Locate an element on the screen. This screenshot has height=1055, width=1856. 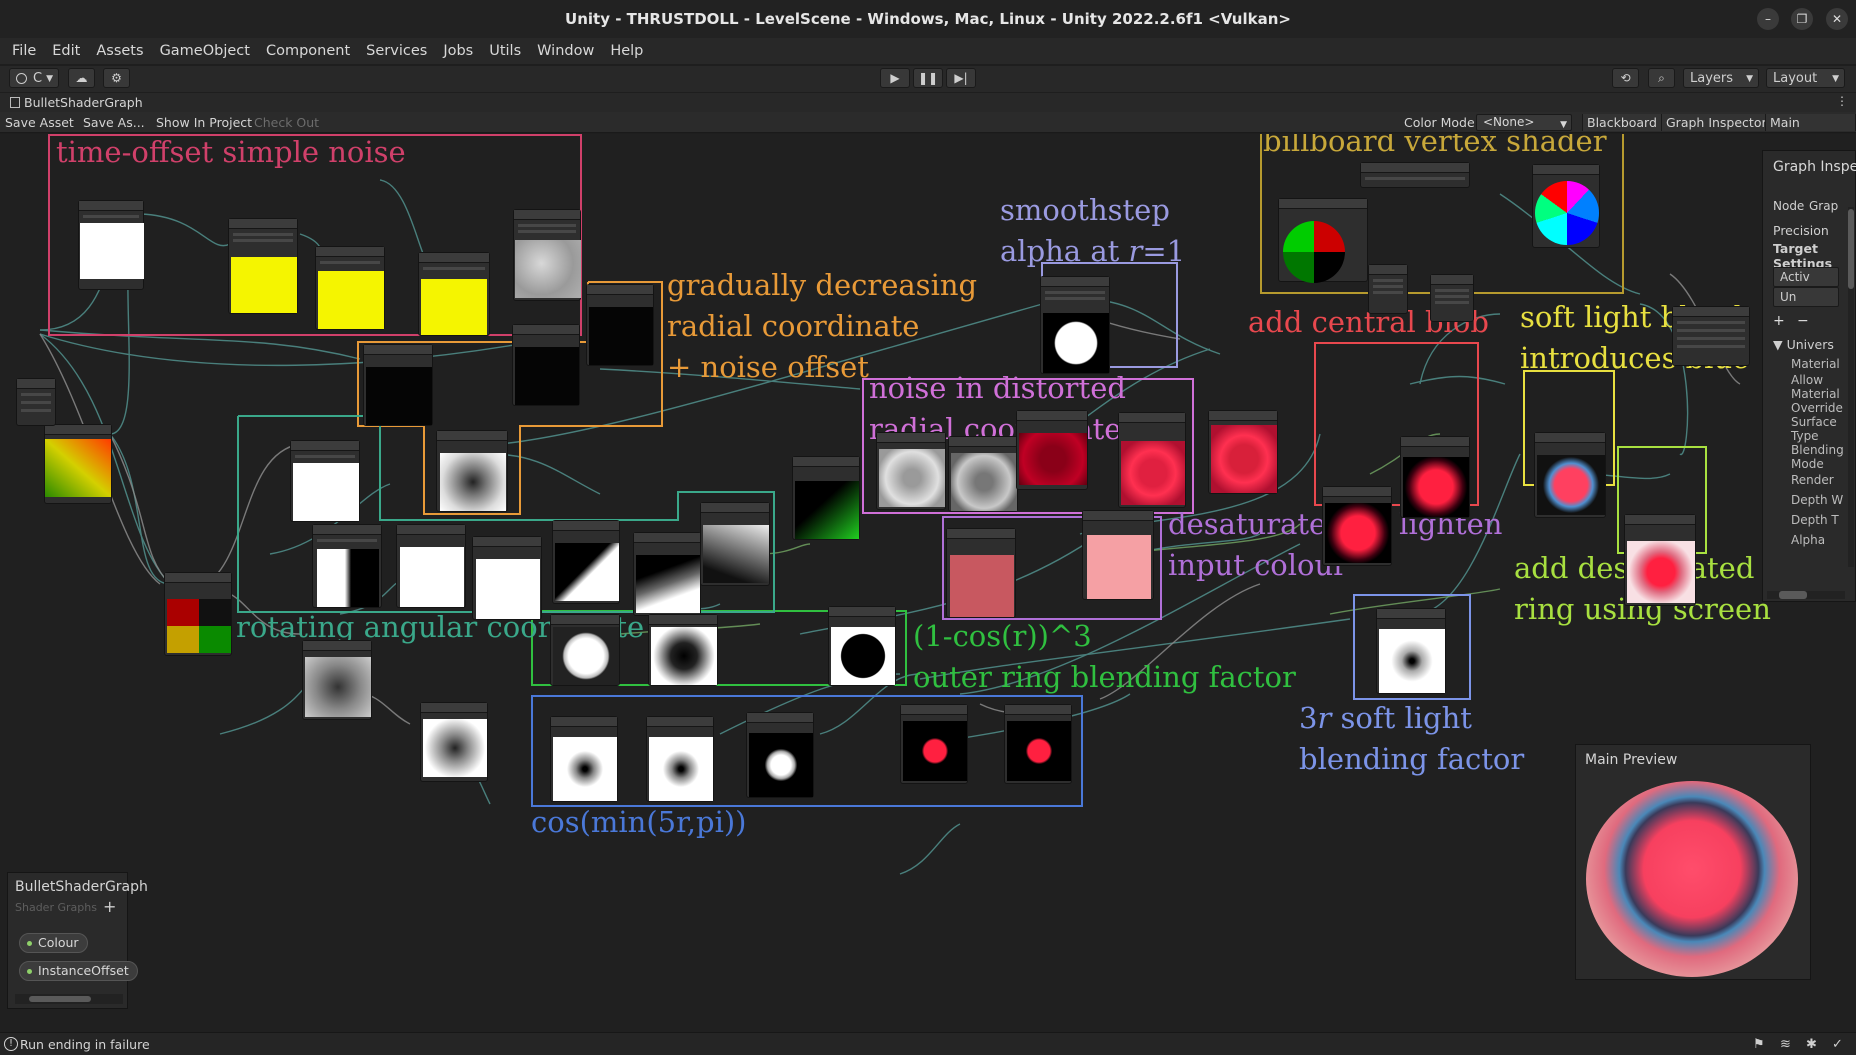
debug-icon: ⚑ is located at coordinates (1759, 1044).